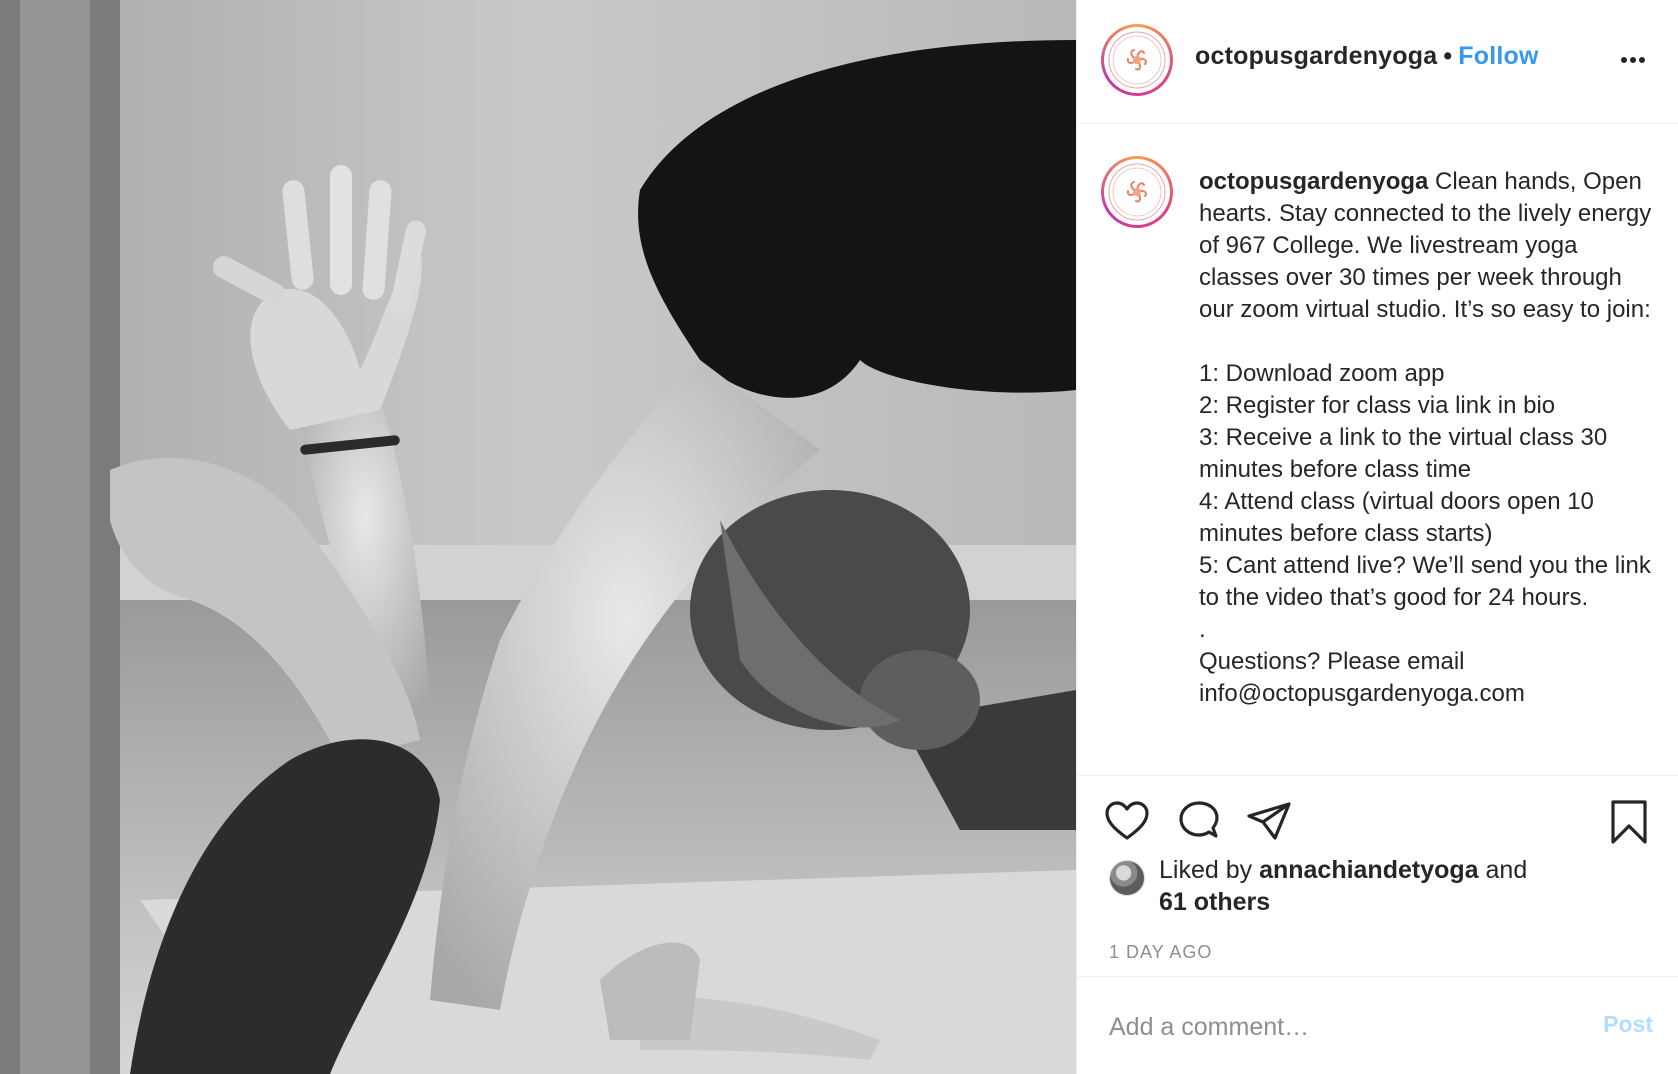  I want to click on comment-icon, so click(1199, 819).